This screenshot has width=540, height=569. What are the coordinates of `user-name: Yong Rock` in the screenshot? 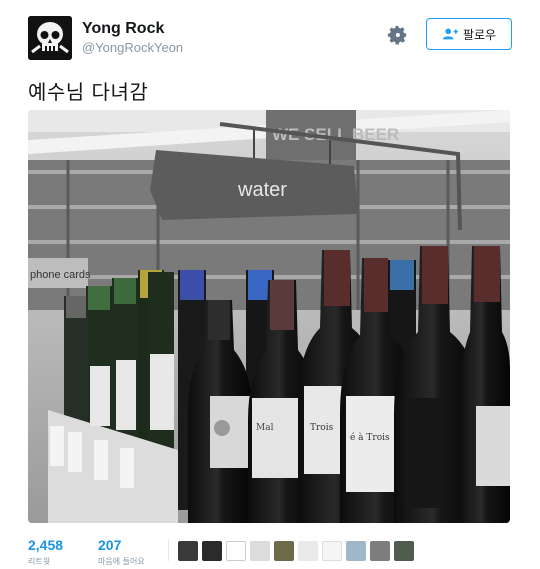 It's located at (123, 29).